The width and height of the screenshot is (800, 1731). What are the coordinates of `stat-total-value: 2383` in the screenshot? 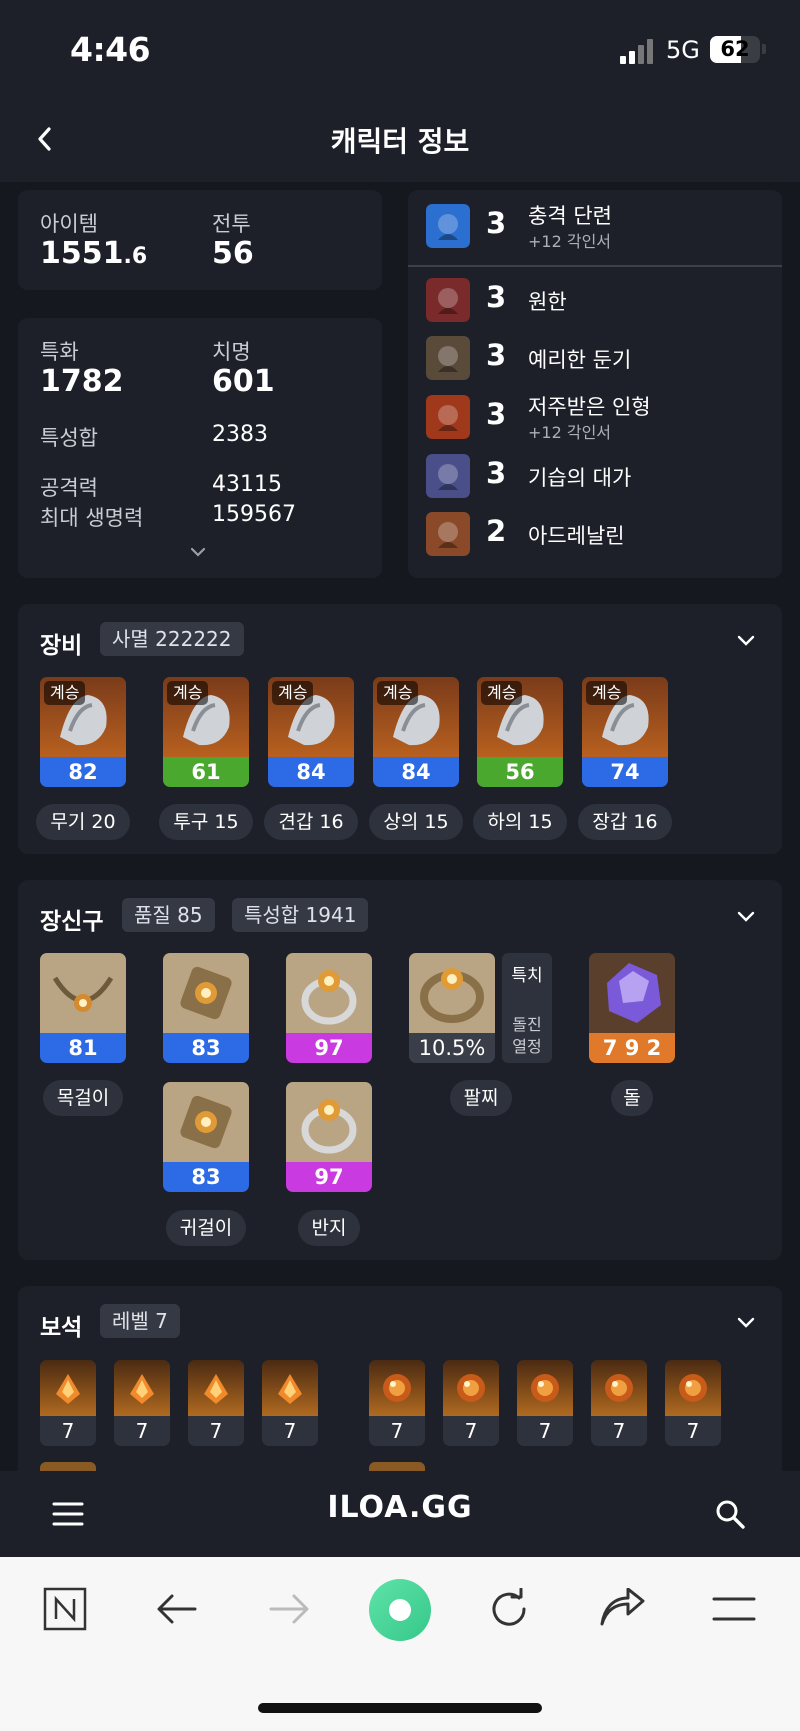 It's located at (240, 434).